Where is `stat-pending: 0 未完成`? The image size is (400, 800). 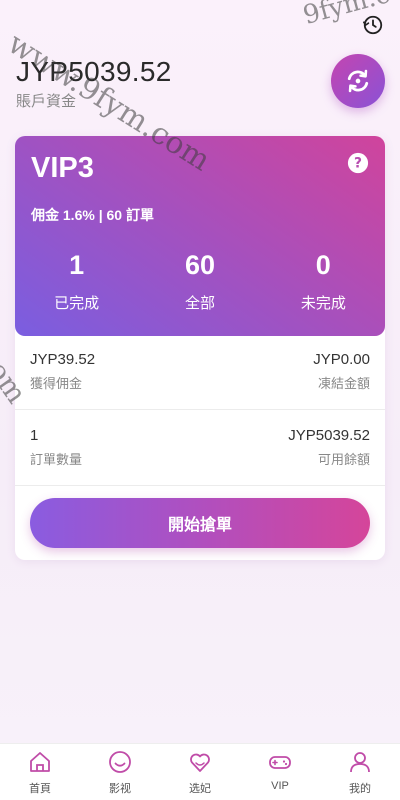
stat-pending: 0 未完成 is located at coordinates (323, 280).